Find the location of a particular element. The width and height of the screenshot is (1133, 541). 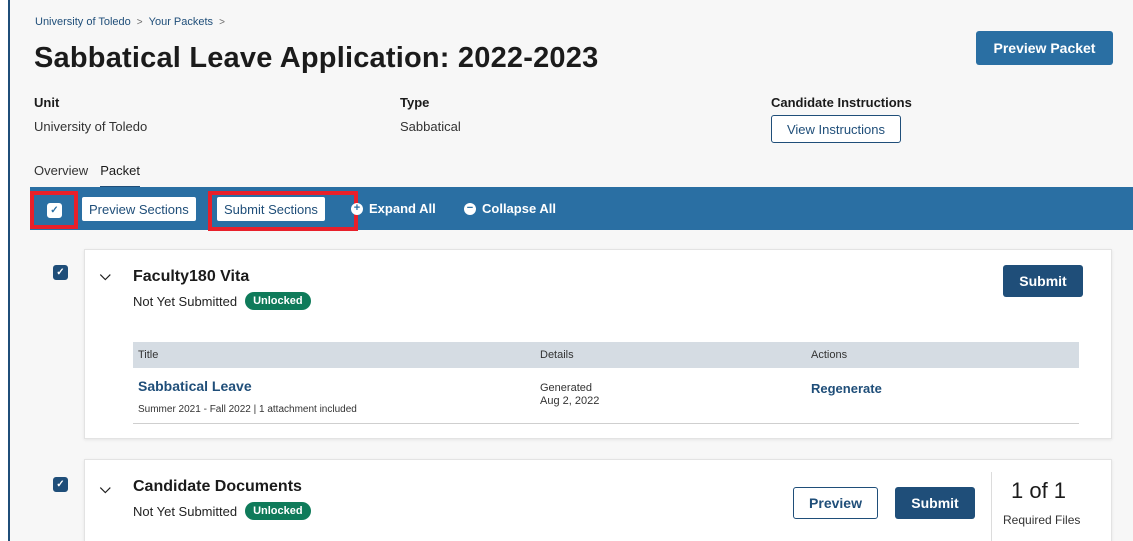

collapse-all-link: − Collapse All is located at coordinates (510, 208).